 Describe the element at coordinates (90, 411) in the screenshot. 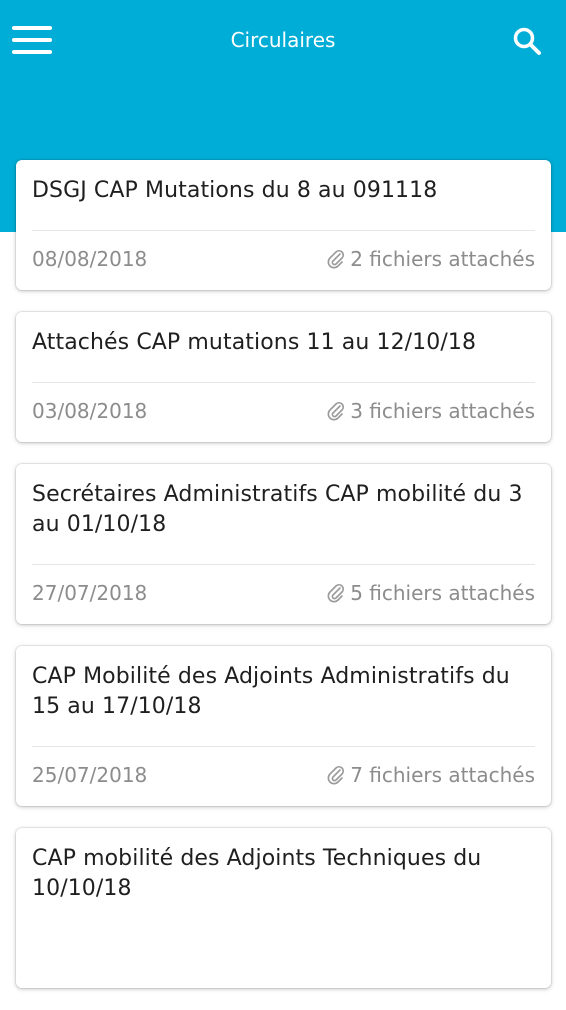

I see `circulaire-date: 03/08/2018` at that location.